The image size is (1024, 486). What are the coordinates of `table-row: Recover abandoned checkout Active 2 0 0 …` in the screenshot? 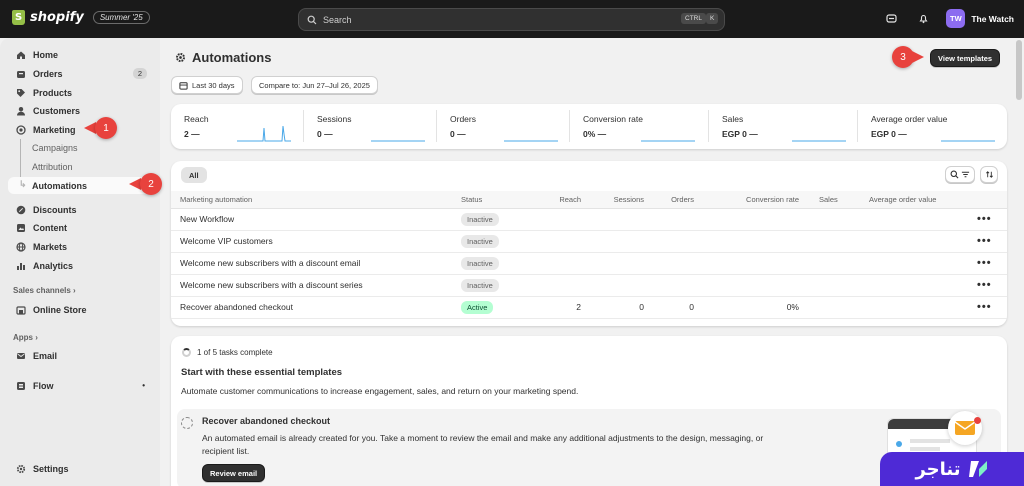 It's located at (589, 307).